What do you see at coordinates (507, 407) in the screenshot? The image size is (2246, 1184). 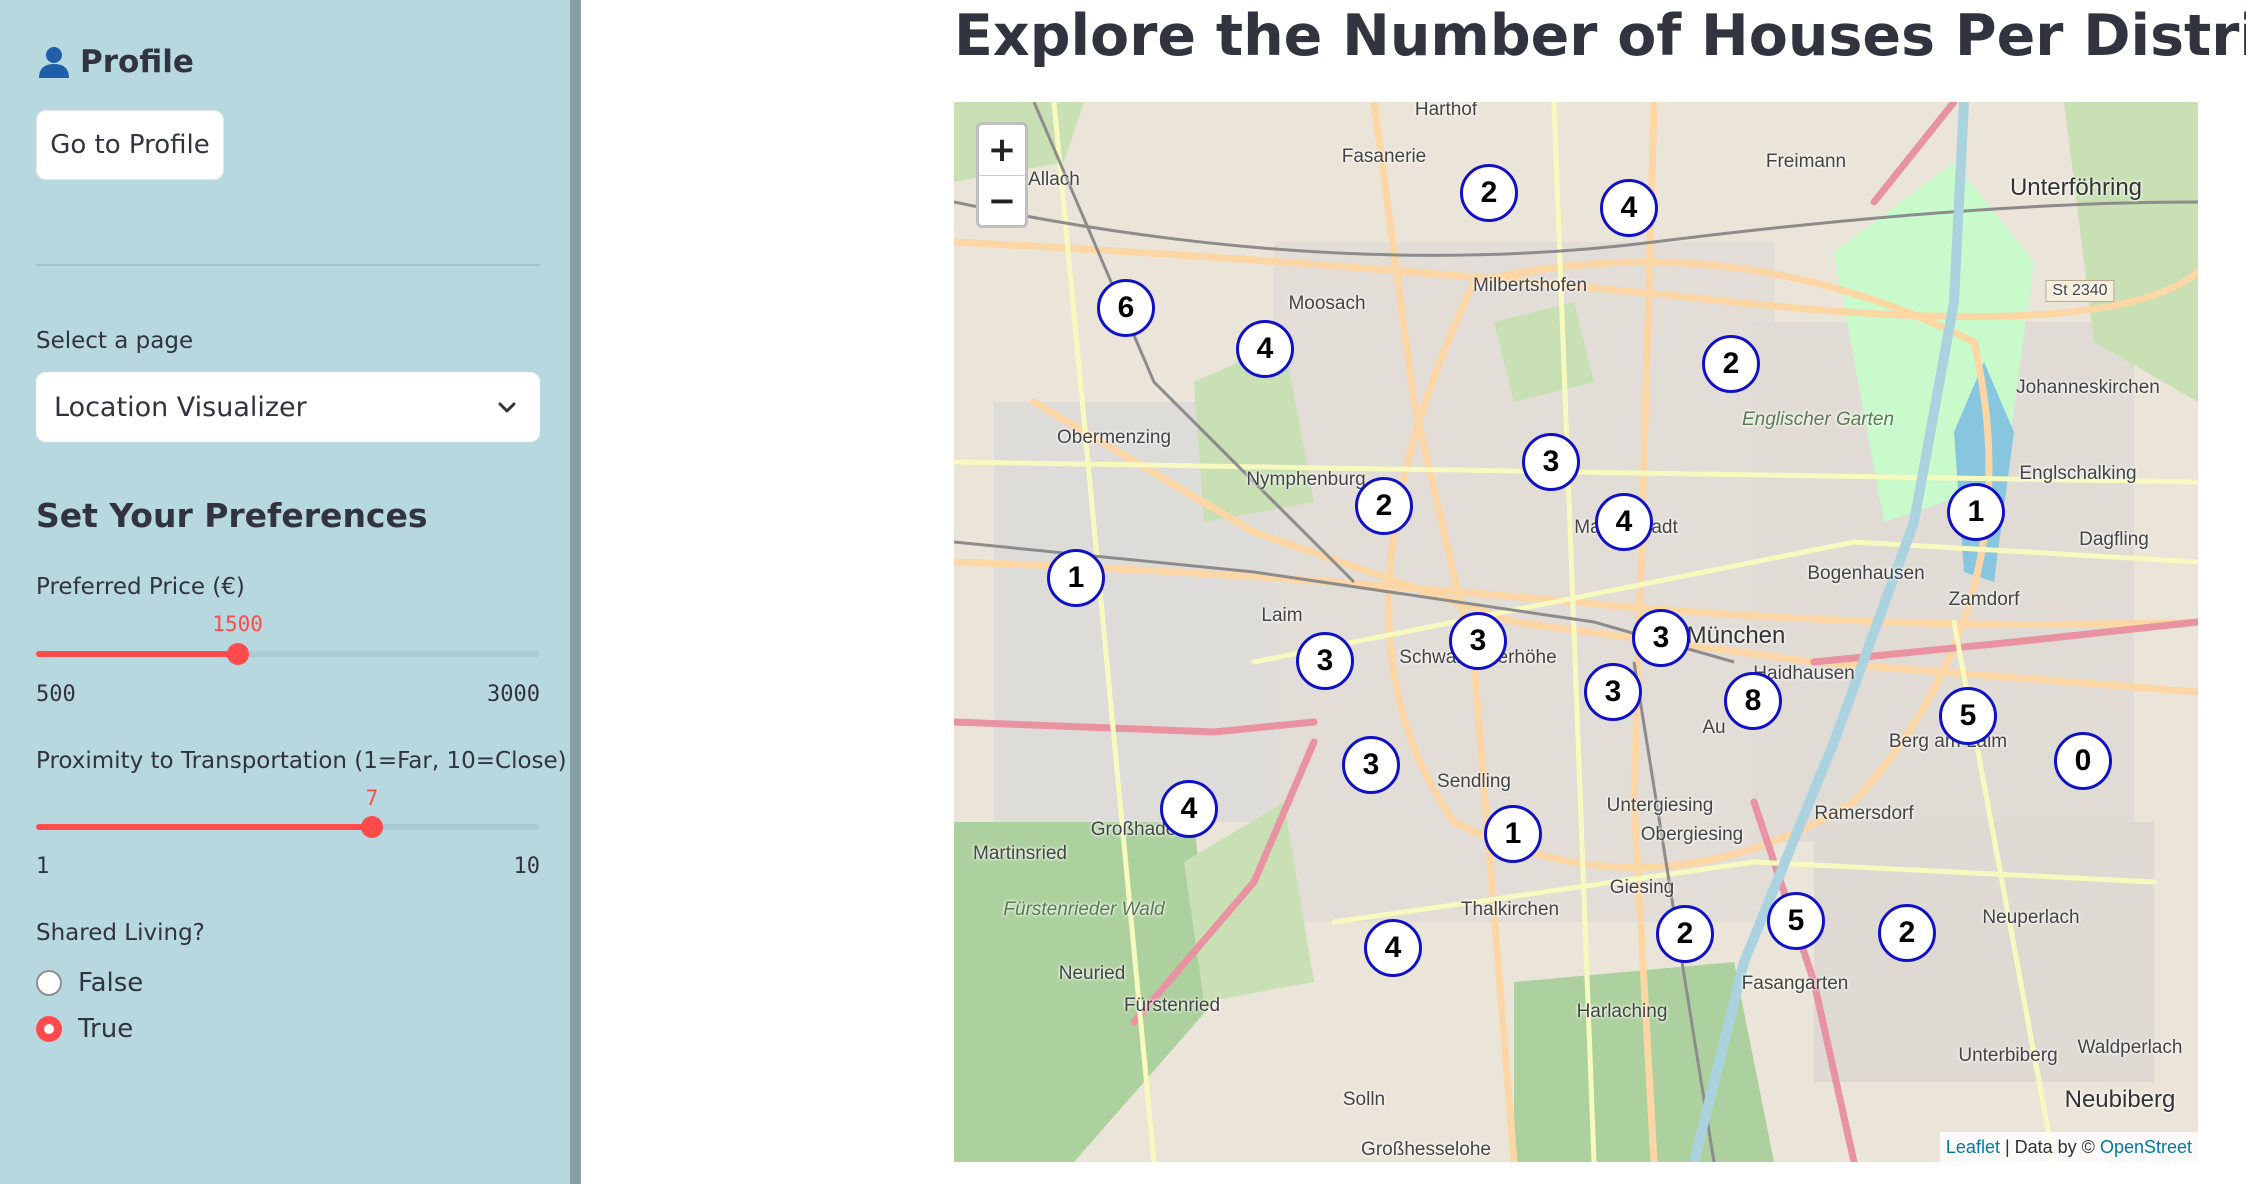 I see `chevron-down-icon` at bounding box center [507, 407].